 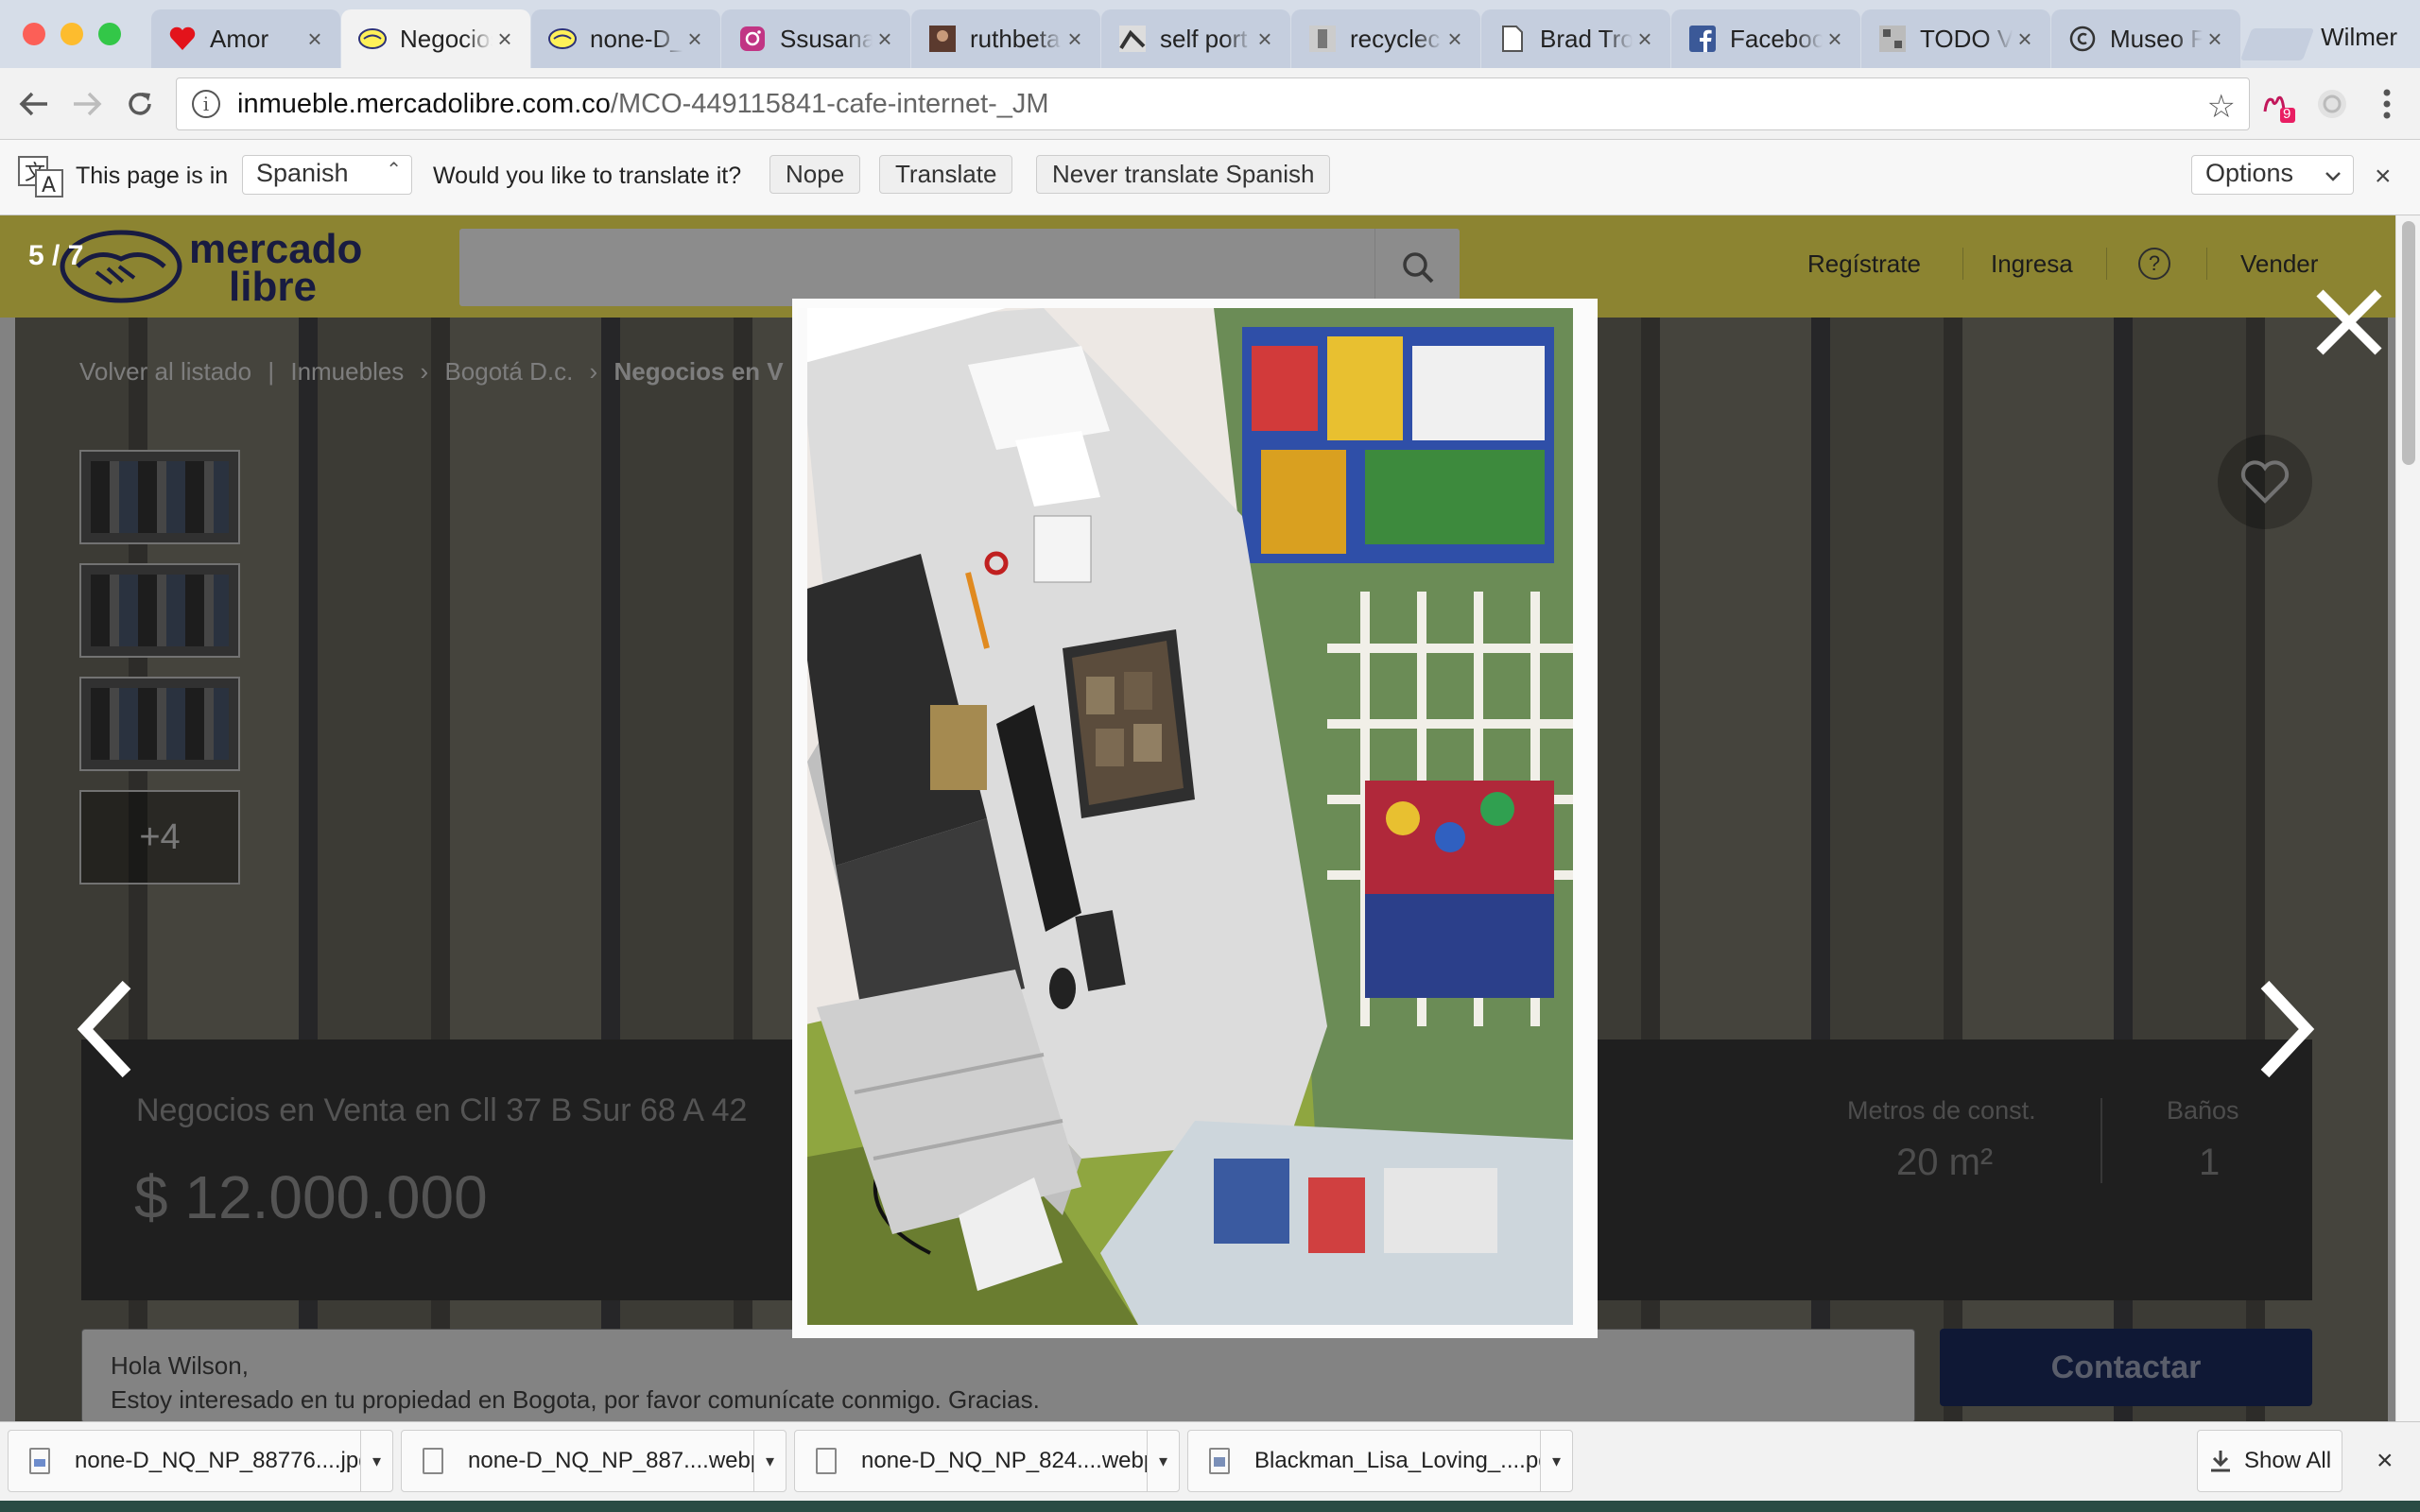 I want to click on page-scrollbar, so click(x=2408, y=818).